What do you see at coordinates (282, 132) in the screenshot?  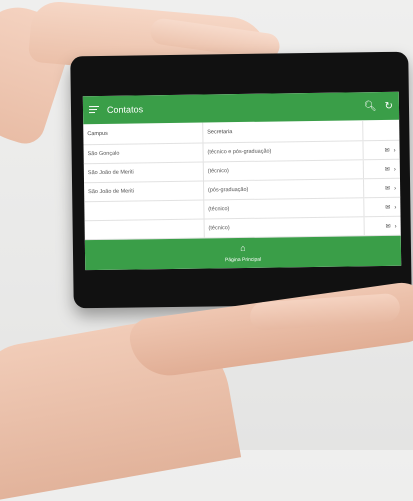 I see `column-header-secretaria: Secretaria` at bounding box center [282, 132].